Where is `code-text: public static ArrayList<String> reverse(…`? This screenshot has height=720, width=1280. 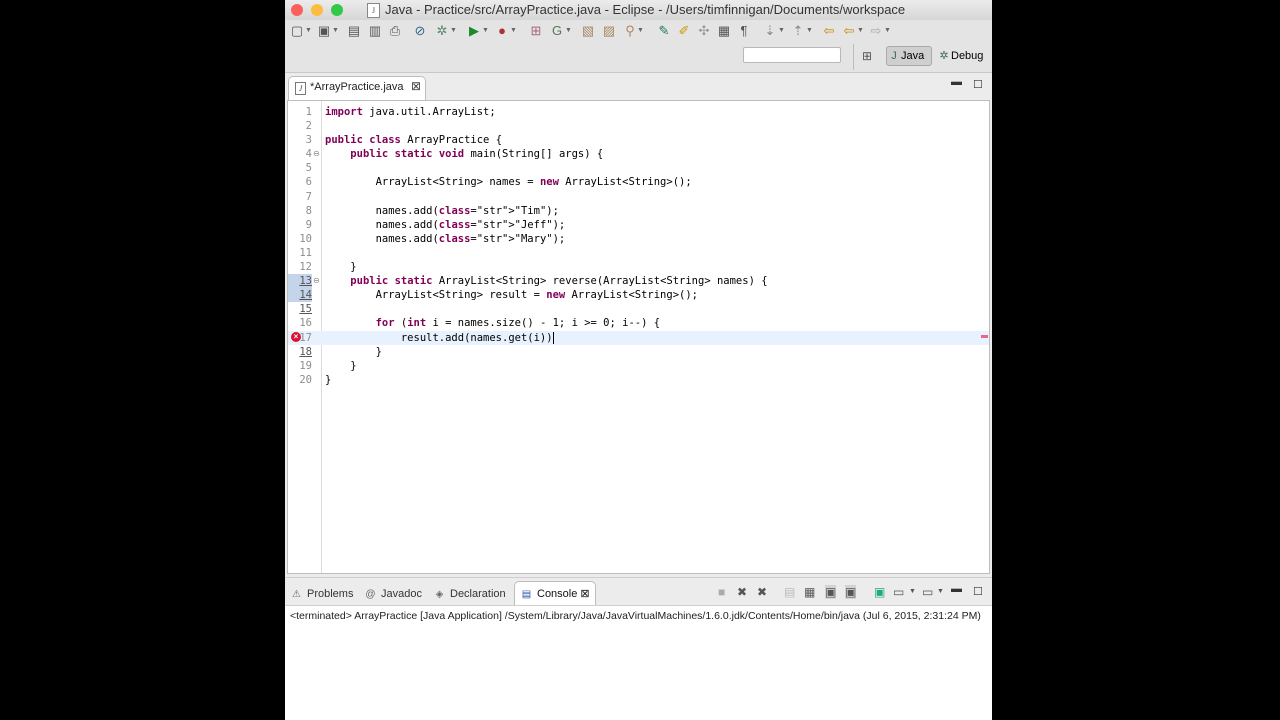 code-text: public static ArrayList<String> reverse(… is located at coordinates (559, 281).